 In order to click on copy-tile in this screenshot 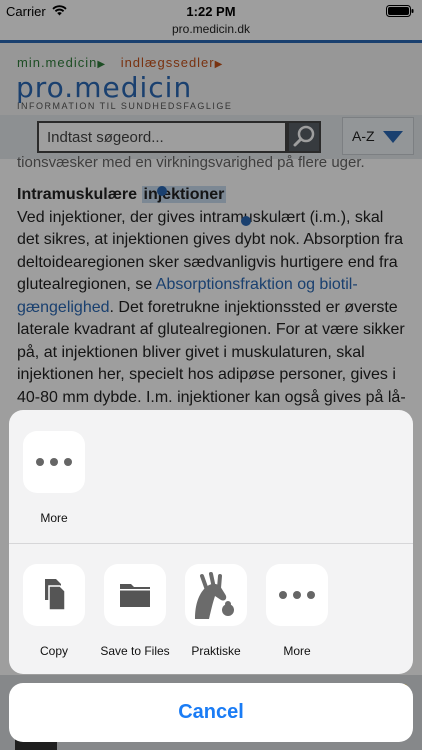, I will do `click(54, 595)`.